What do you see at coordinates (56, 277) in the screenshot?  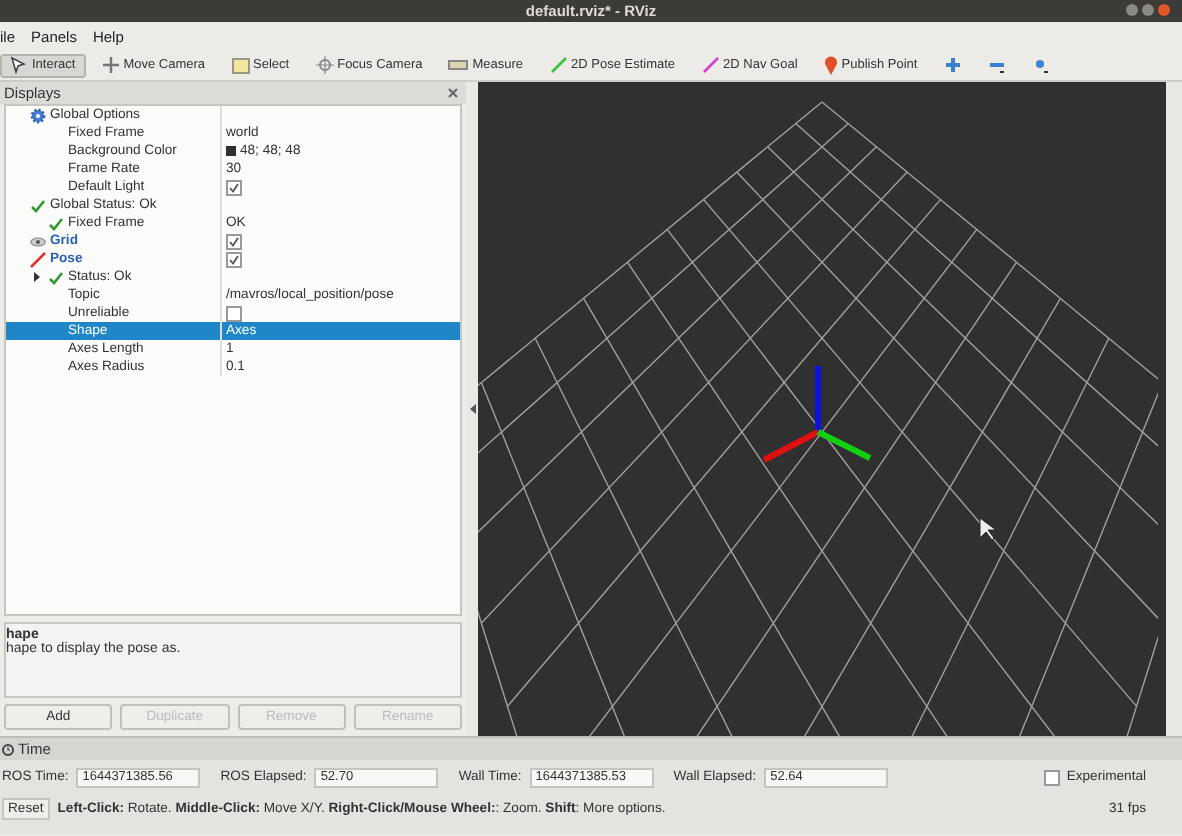 I see `check-icon` at bounding box center [56, 277].